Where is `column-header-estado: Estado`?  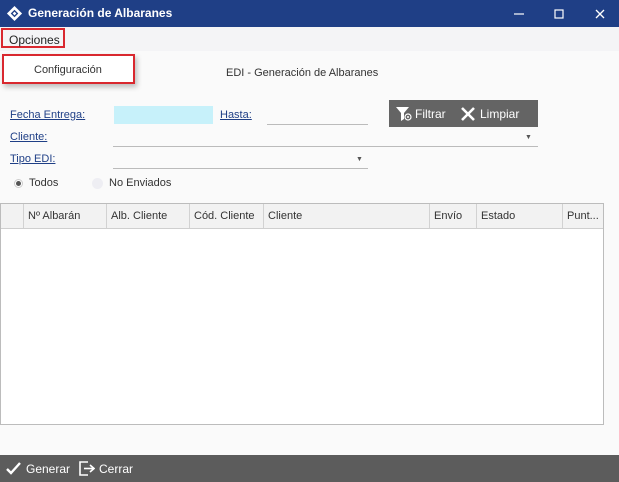
column-header-estado: Estado is located at coordinates (520, 216).